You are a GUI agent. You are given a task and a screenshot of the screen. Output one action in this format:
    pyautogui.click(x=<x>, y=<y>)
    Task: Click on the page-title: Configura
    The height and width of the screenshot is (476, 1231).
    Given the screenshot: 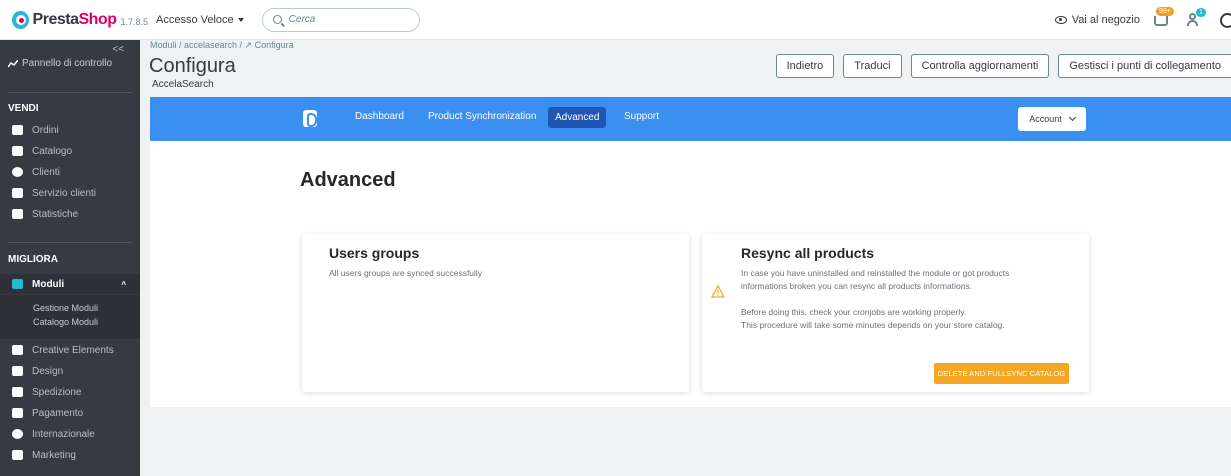 What is the action you would take?
    pyautogui.click(x=192, y=66)
    